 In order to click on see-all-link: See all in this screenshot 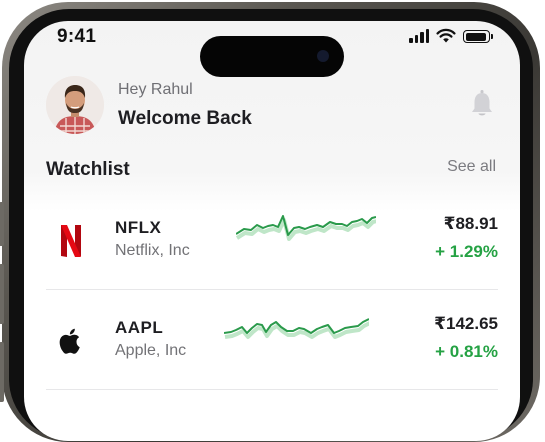, I will do `click(471, 167)`.